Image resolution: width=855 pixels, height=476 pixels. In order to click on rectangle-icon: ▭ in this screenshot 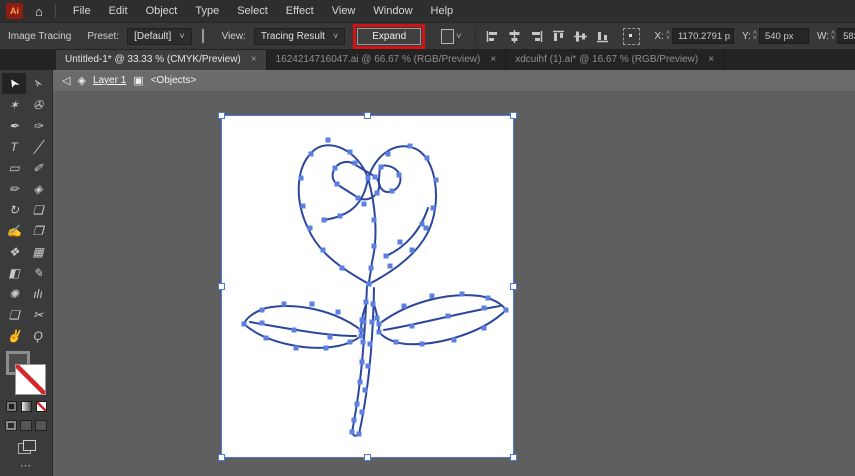, I will do `click(14, 167)`.